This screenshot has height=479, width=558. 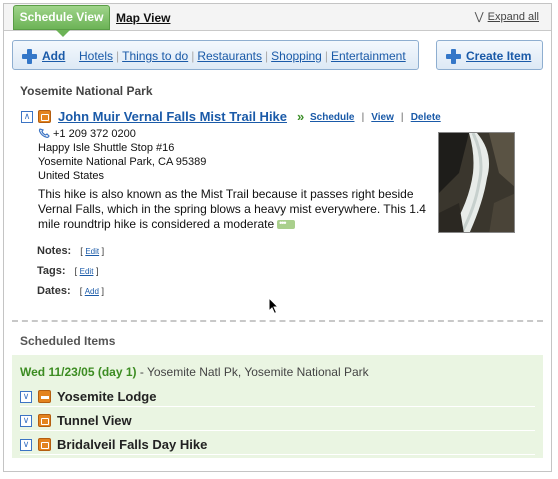 What do you see at coordinates (94, 420) in the screenshot?
I see `scheduled-item-name: Tunnel View` at bounding box center [94, 420].